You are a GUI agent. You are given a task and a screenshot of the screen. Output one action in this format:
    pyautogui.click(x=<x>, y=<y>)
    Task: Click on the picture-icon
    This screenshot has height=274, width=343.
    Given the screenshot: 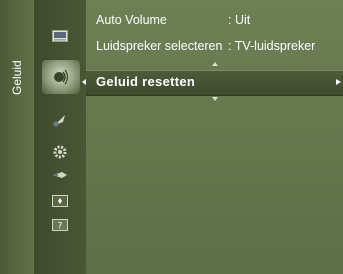 What is the action you would take?
    pyautogui.click(x=60, y=36)
    